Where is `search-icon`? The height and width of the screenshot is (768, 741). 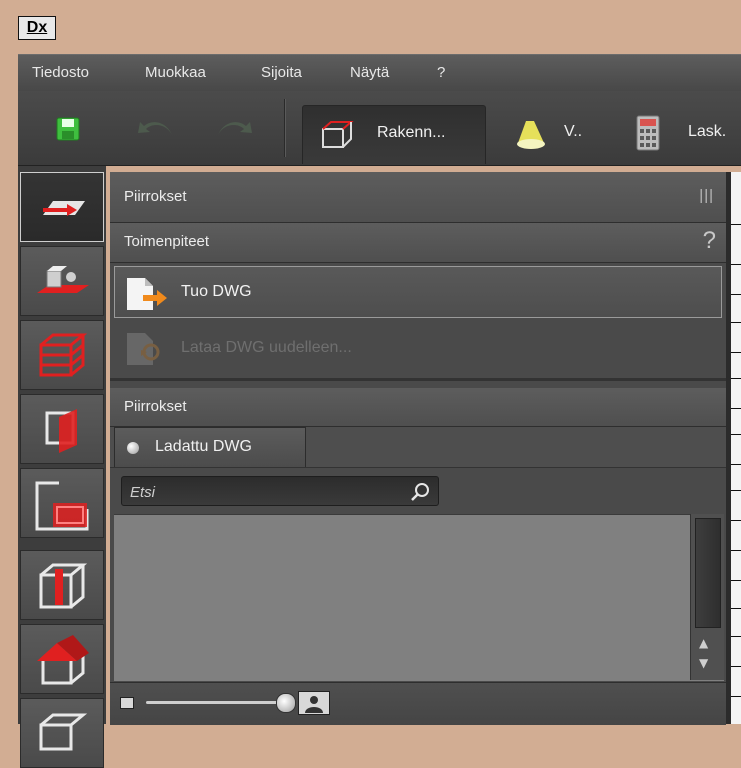
search-icon is located at coordinates (420, 492).